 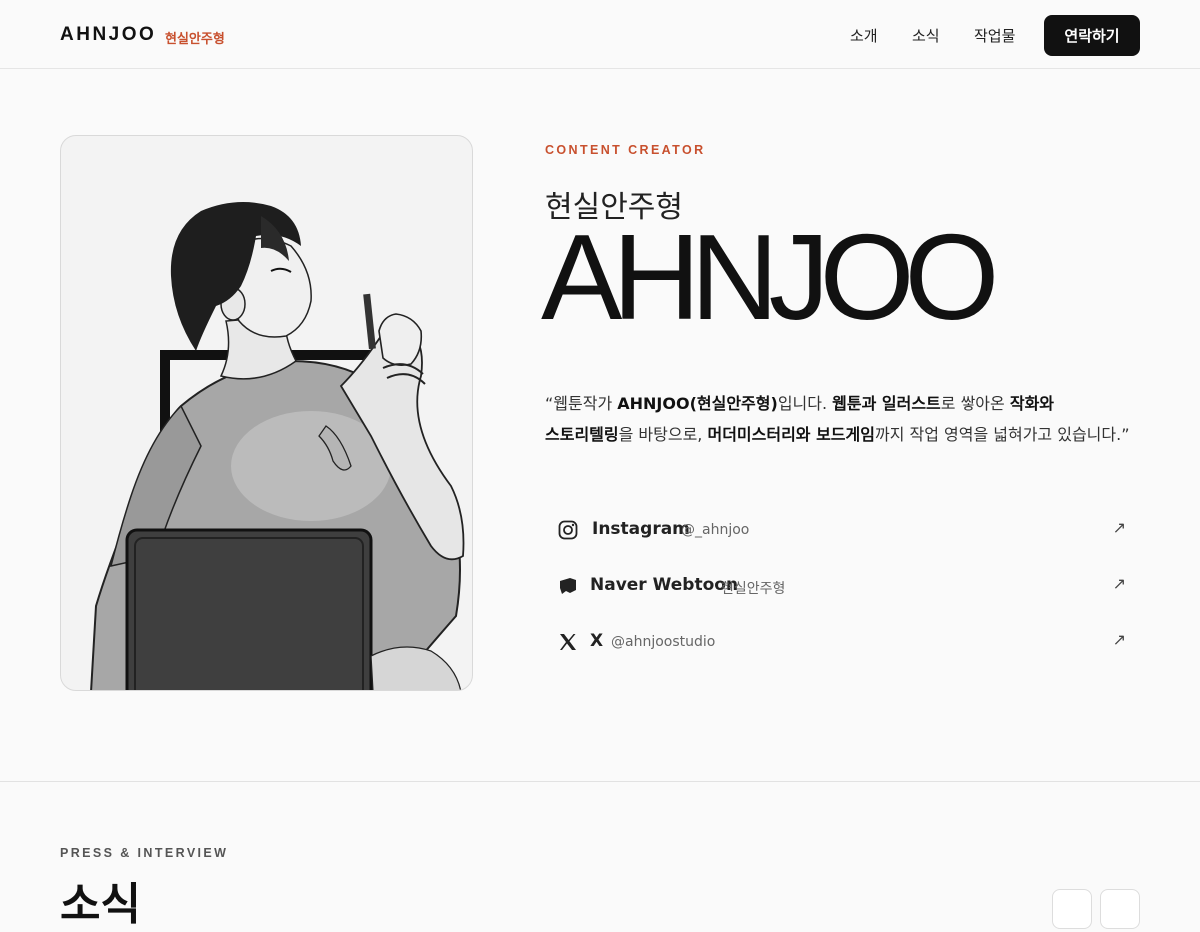 What do you see at coordinates (600, 34) in the screenshot?
I see `site-header: AHNJOO 현실안주형 소개 소식 작업물 연락하기` at bounding box center [600, 34].